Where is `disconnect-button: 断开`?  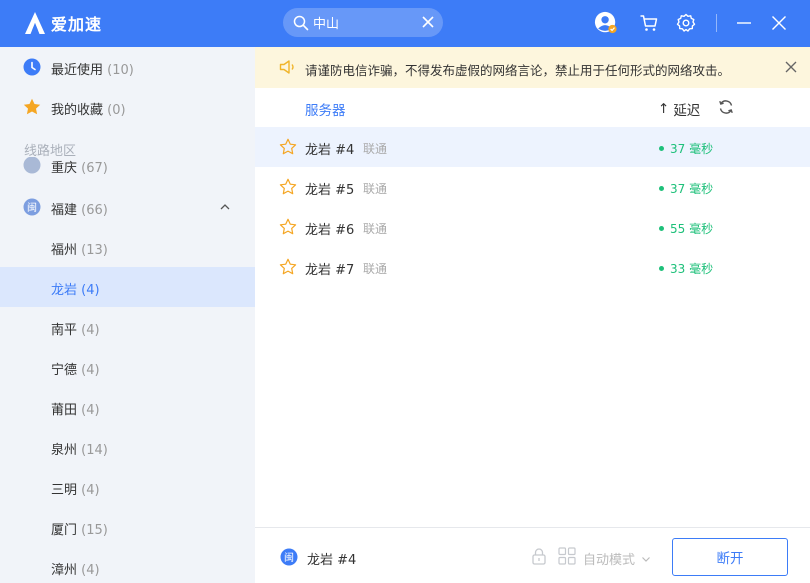 disconnect-button: 断开 is located at coordinates (730, 557).